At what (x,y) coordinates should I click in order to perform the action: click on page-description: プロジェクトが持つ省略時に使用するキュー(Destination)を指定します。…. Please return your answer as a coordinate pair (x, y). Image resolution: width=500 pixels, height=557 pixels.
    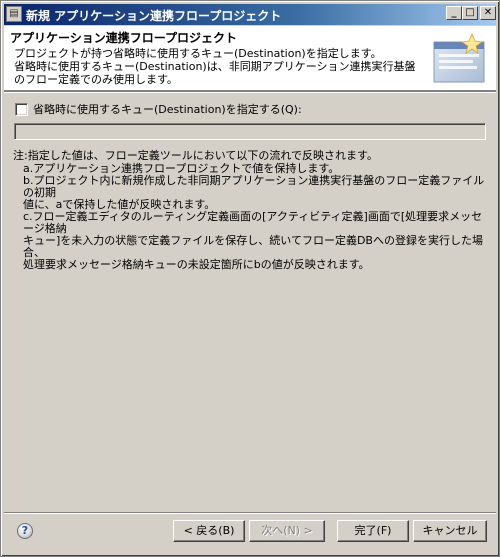
    Looking at the image, I should click on (215, 66).